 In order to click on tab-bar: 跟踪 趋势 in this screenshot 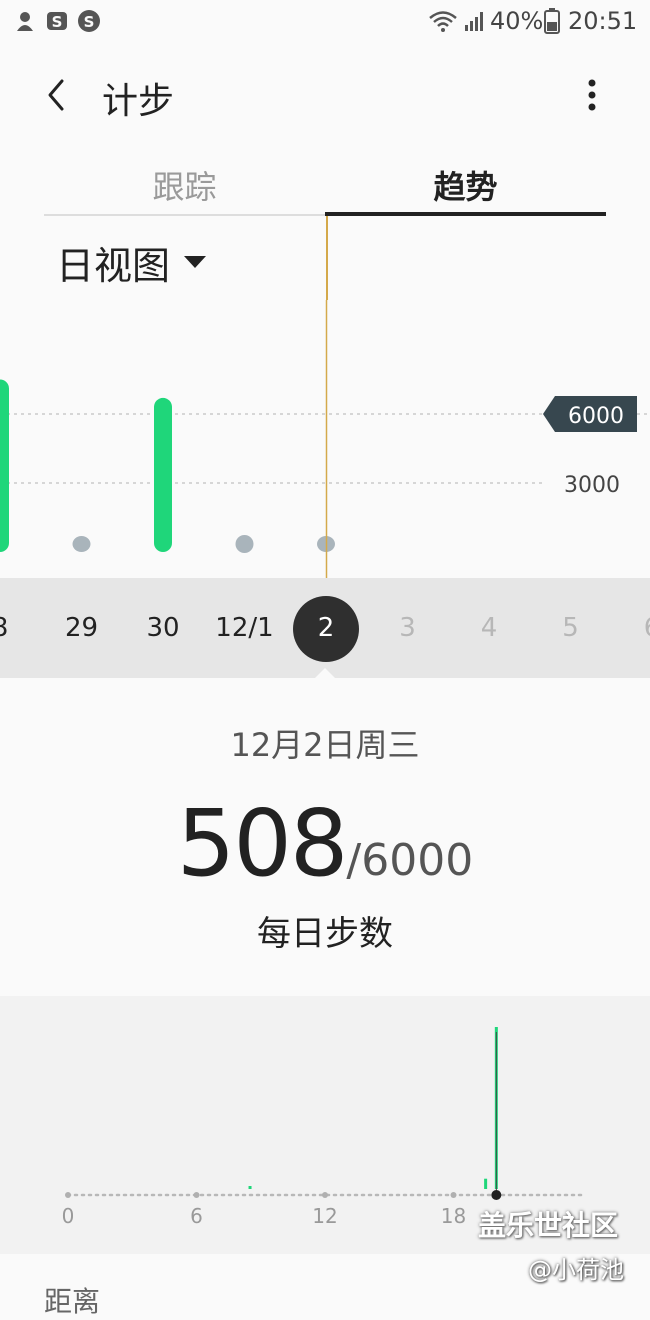, I will do `click(325, 183)`.